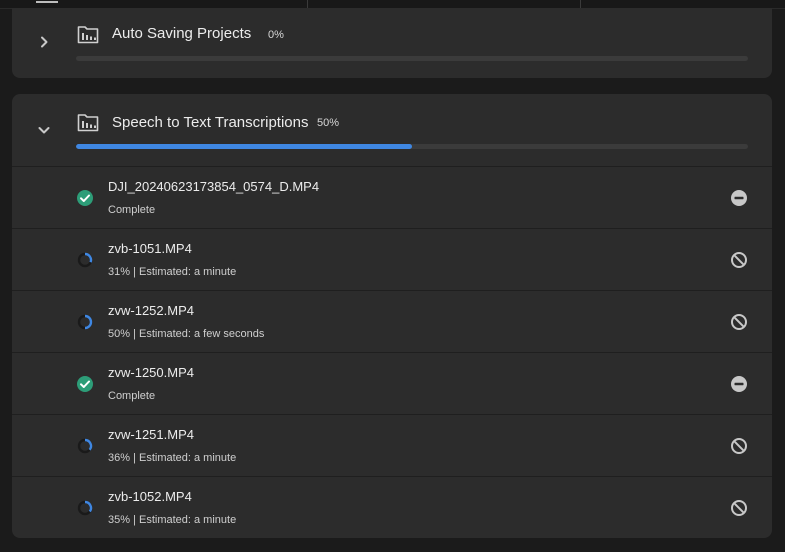  What do you see at coordinates (392, 507) in the screenshot?
I see `table-row: zvb-1052.MP4 35% | Estimated: a minute` at bounding box center [392, 507].